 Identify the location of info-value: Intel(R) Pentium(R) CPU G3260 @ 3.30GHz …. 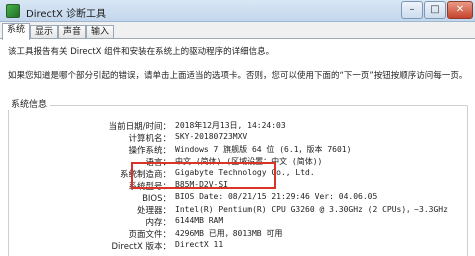
(311, 209).